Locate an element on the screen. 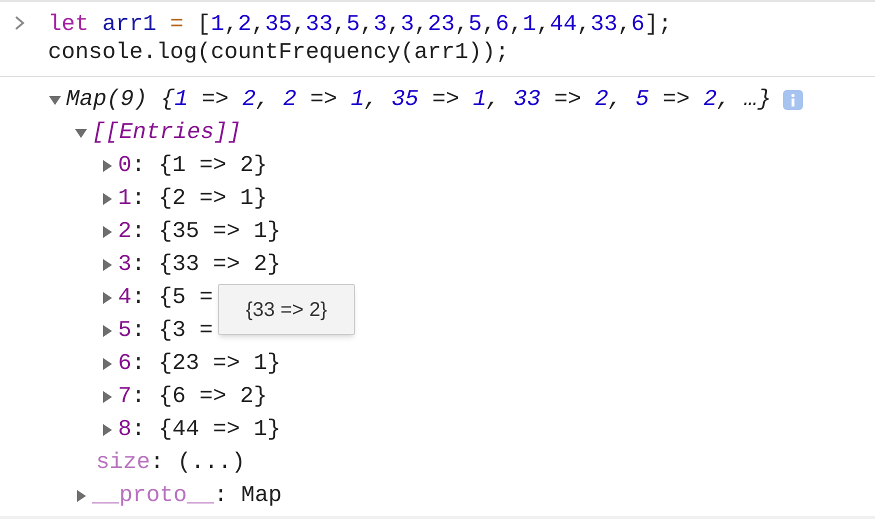 This screenshot has width=875, height=519. entry-value: : {35 => 1} is located at coordinates (206, 231).